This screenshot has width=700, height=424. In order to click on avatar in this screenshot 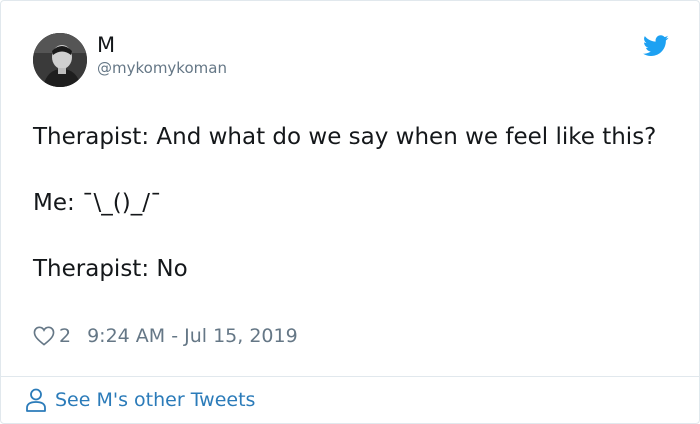, I will do `click(60, 60)`.